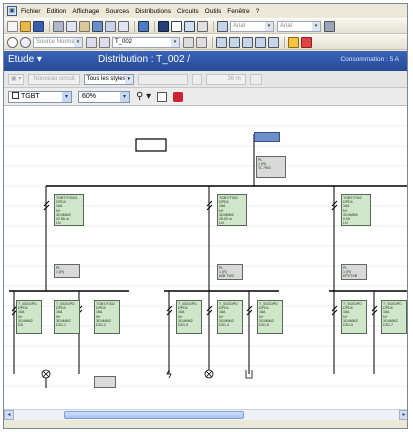 This screenshot has width=413, height=432. I want to click on menu-sources: Sources, so click(117, 11).